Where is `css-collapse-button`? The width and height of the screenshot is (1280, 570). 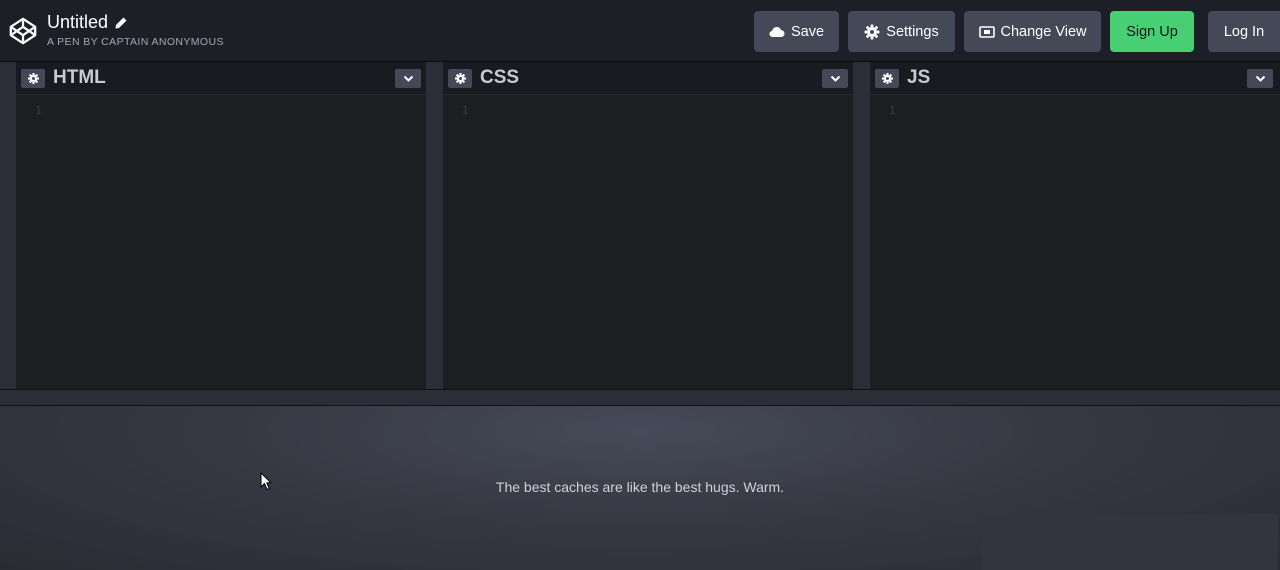 css-collapse-button is located at coordinates (835, 78).